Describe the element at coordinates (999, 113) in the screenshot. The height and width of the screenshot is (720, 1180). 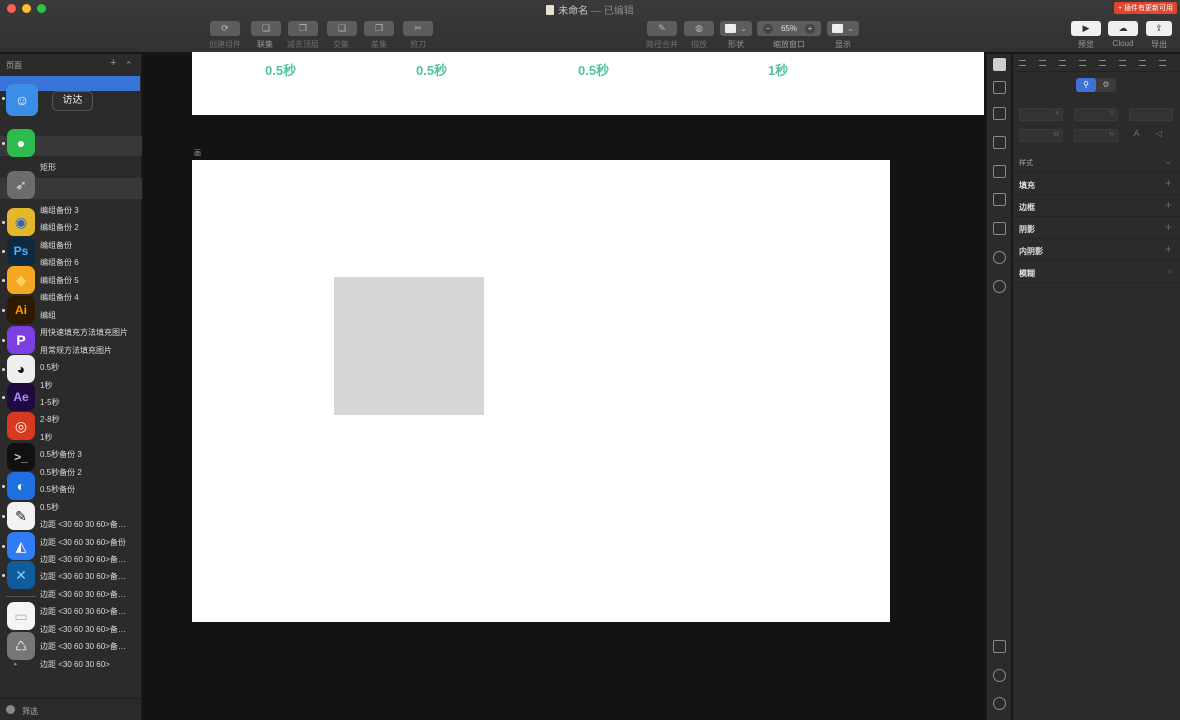
I see `grid-icon` at that location.